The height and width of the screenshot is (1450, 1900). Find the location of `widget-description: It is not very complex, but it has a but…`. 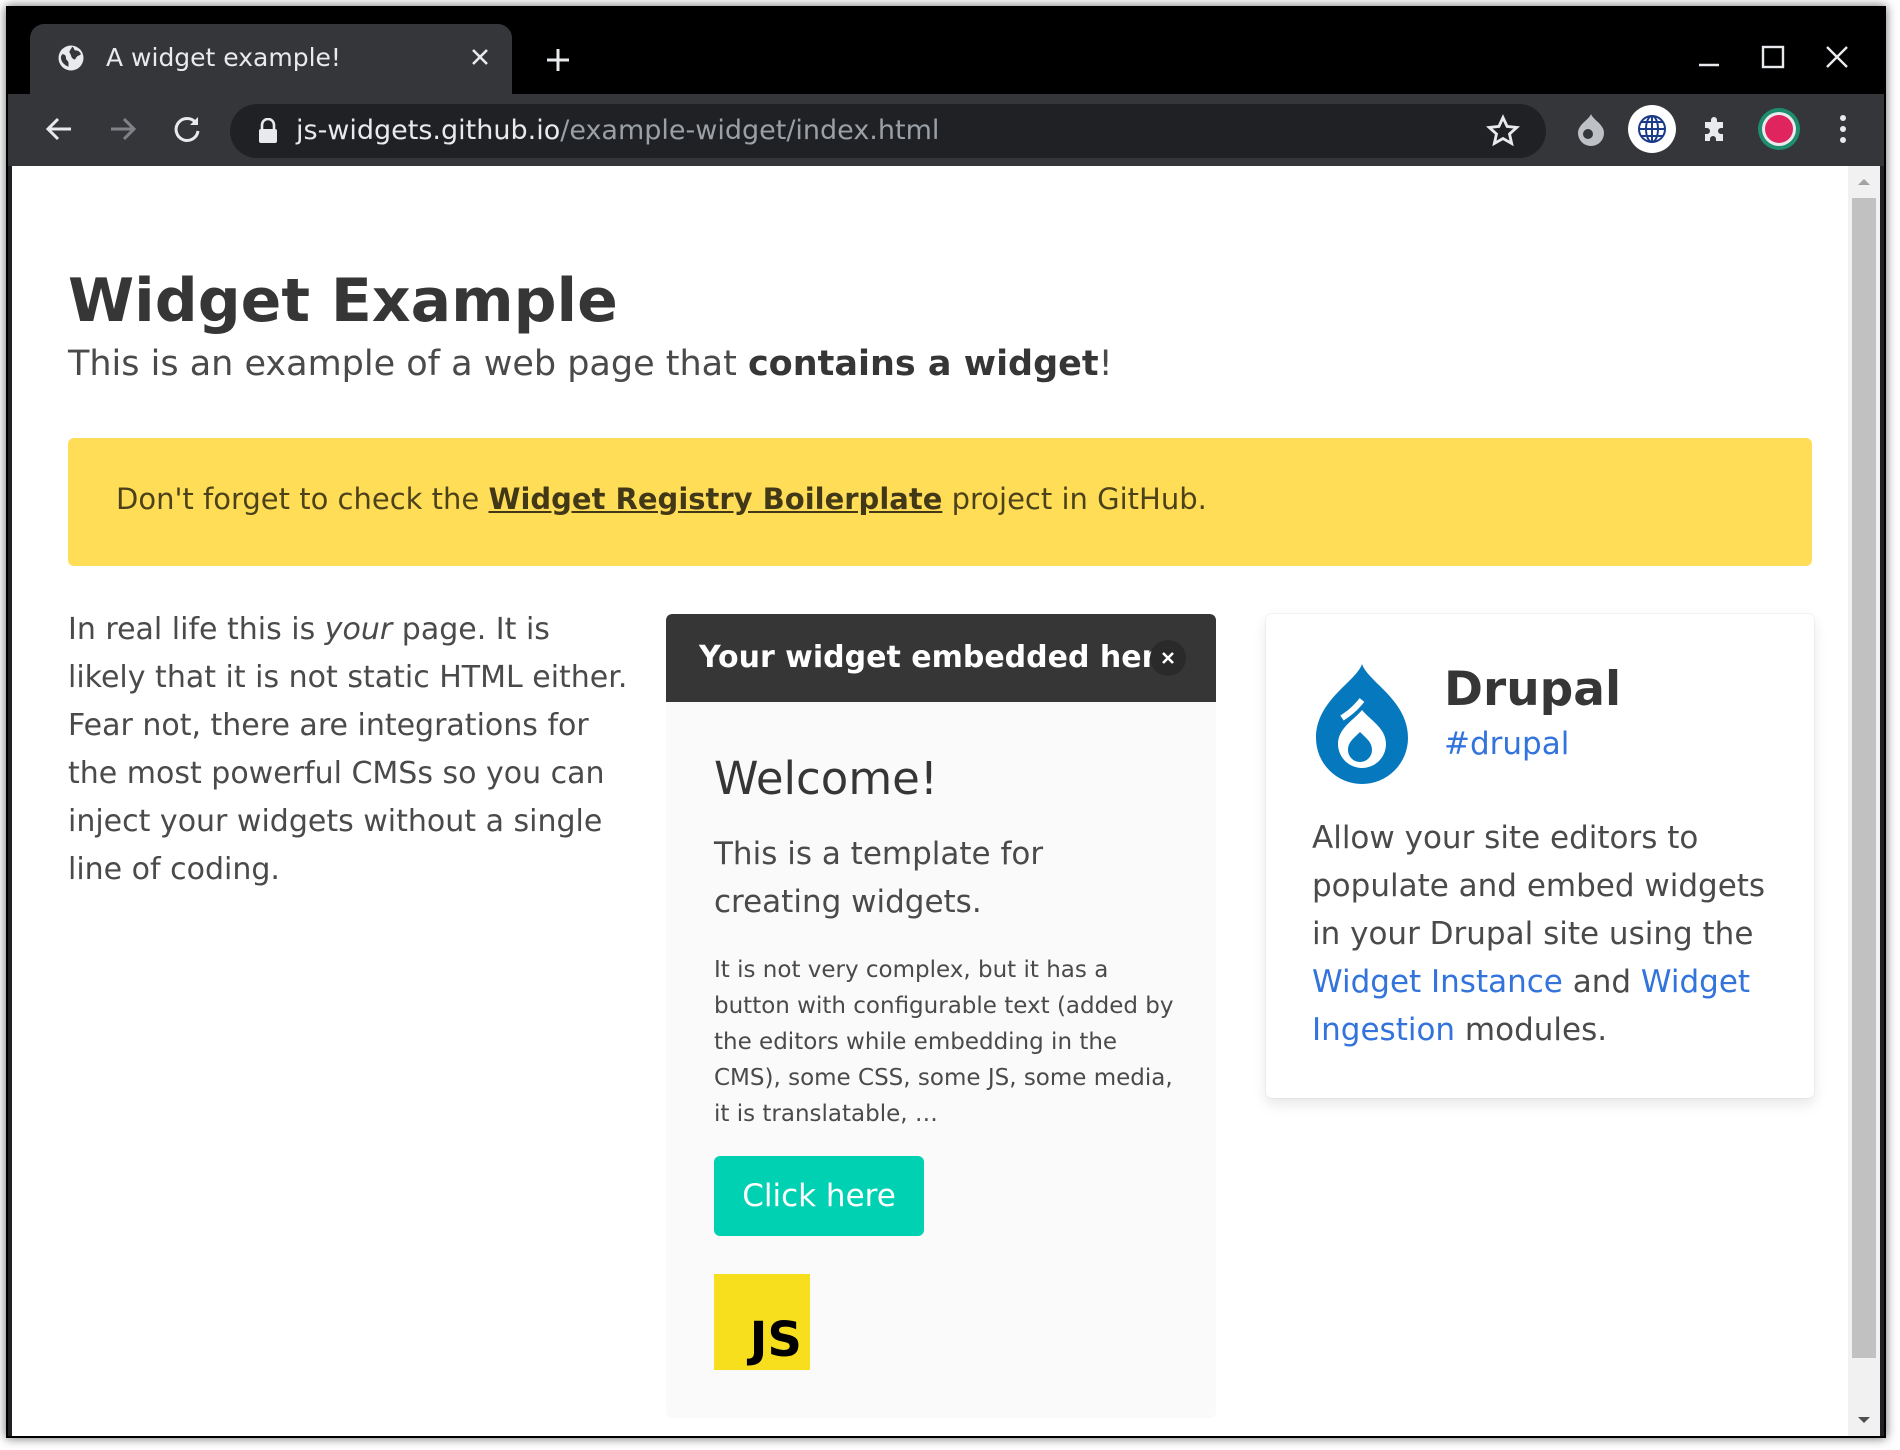

widget-description: It is not very complex, but it has a but… is located at coordinates (944, 1042).